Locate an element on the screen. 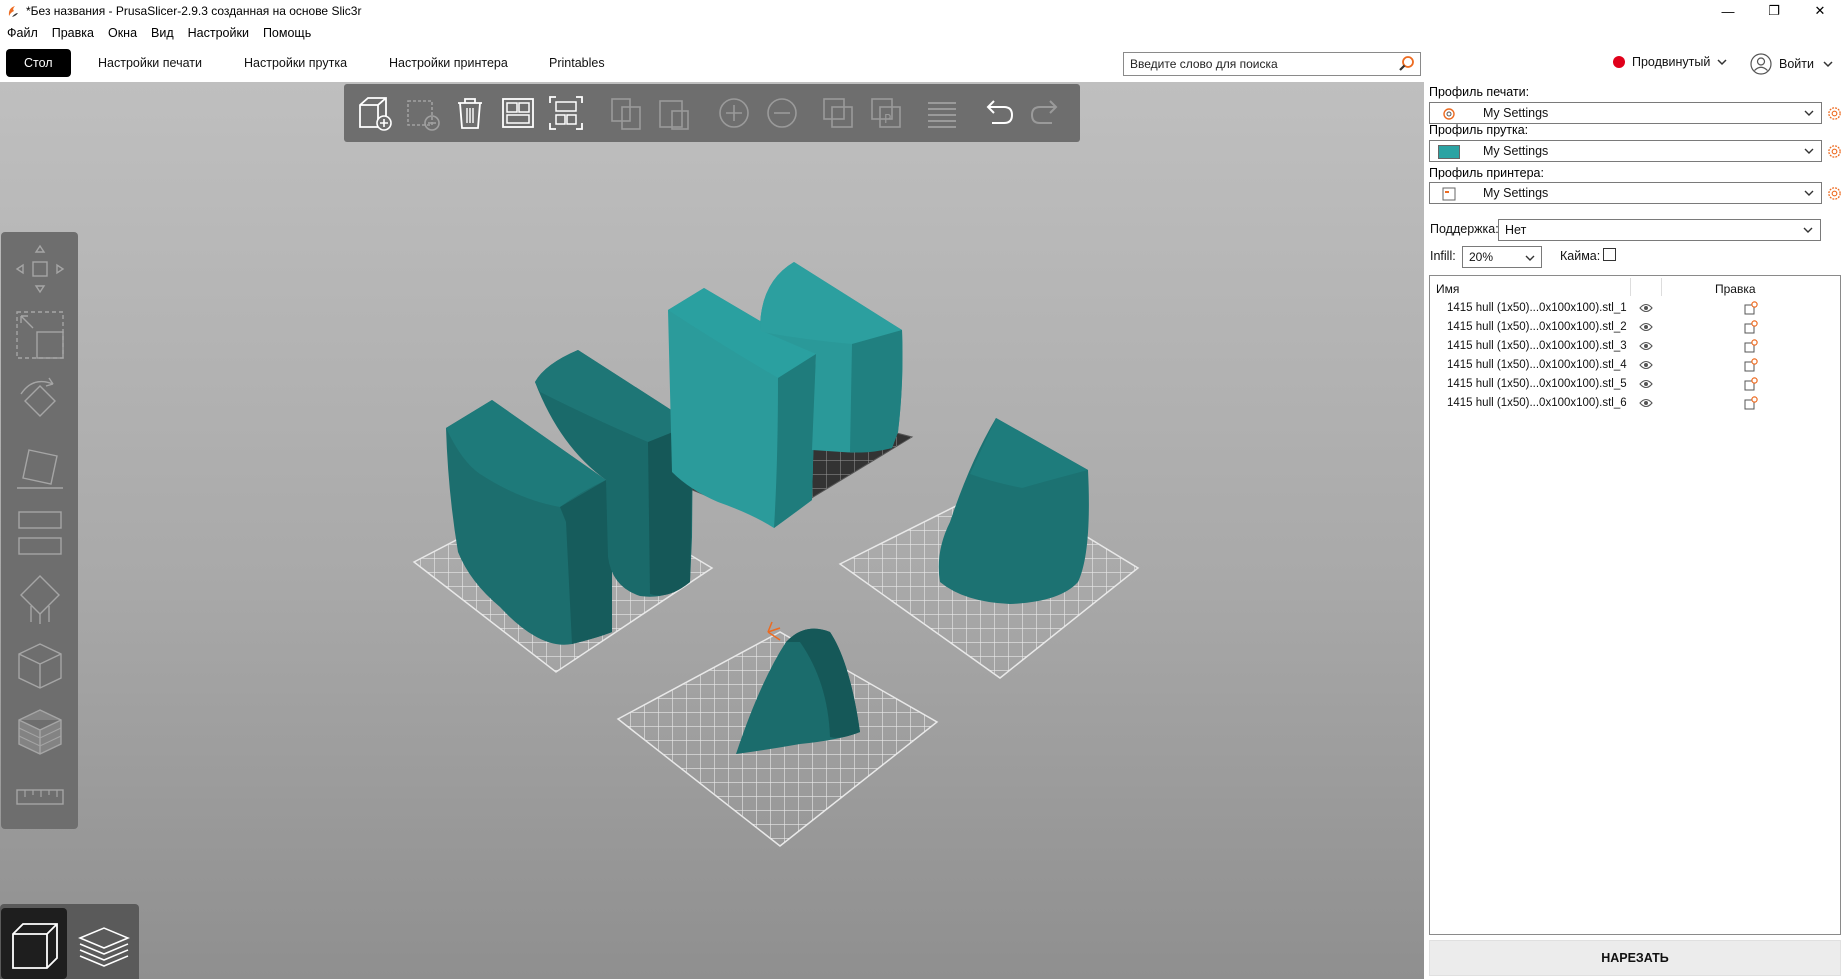  filament-profile-label: Профиль прутка: is located at coordinates (1479, 130).